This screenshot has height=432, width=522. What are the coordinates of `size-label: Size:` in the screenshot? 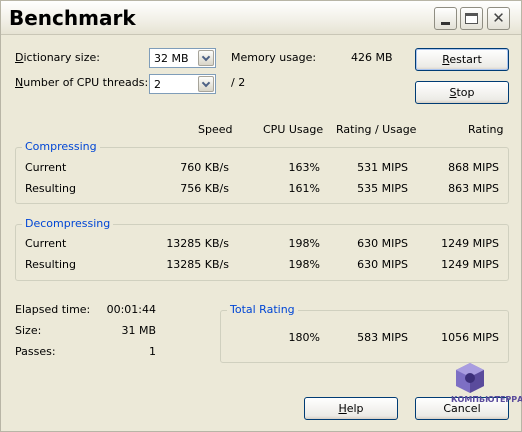 It's located at (28, 330).